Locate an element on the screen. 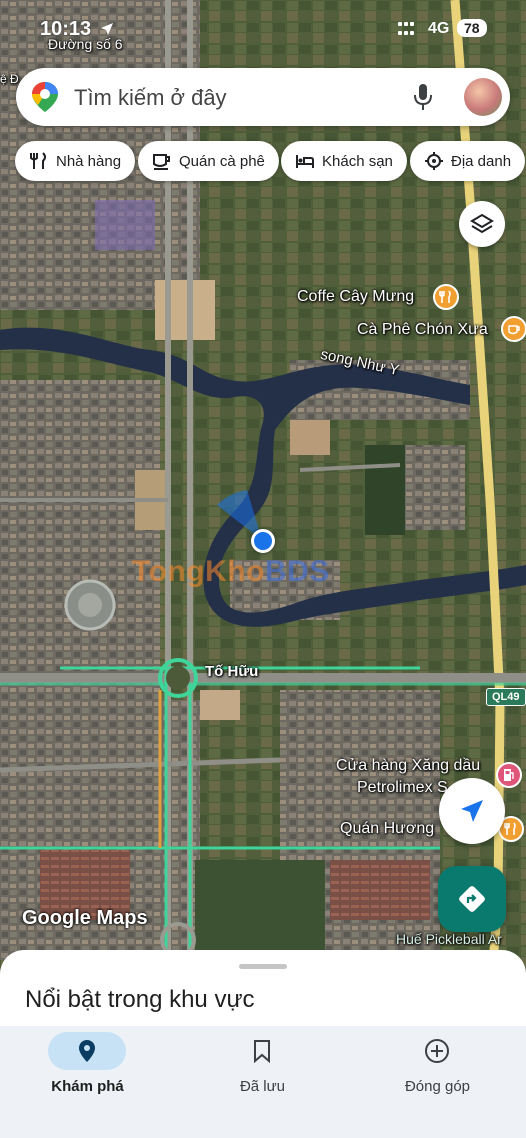  status-bar: 10:13 4G 78 is located at coordinates (263, 28).